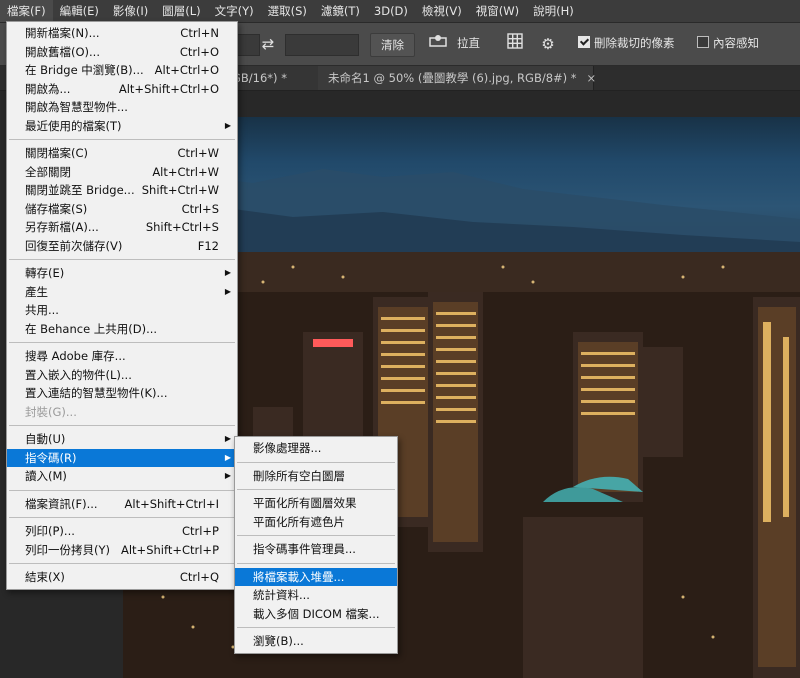 This screenshot has width=800, height=678. What do you see at coordinates (122, 52) in the screenshot?
I see `file-menu-item: 開啟舊檔(O)... Ctrl+O` at bounding box center [122, 52].